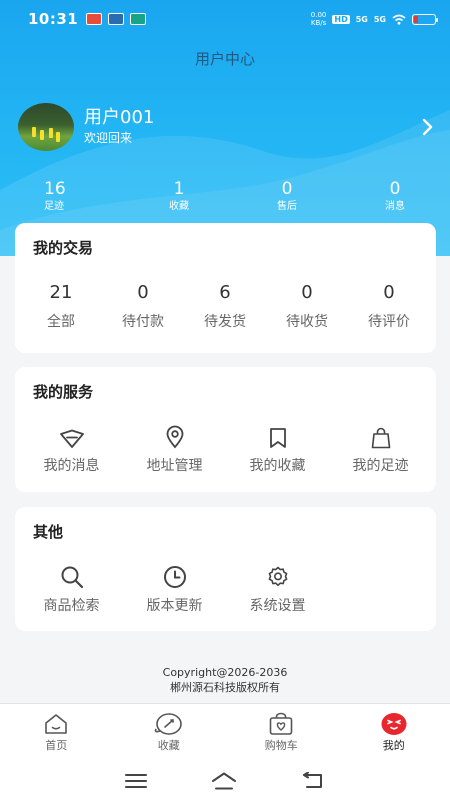 The image size is (450, 800). Describe the element at coordinates (71, 466) in the screenshot. I see `service-label: 我的消息` at that location.